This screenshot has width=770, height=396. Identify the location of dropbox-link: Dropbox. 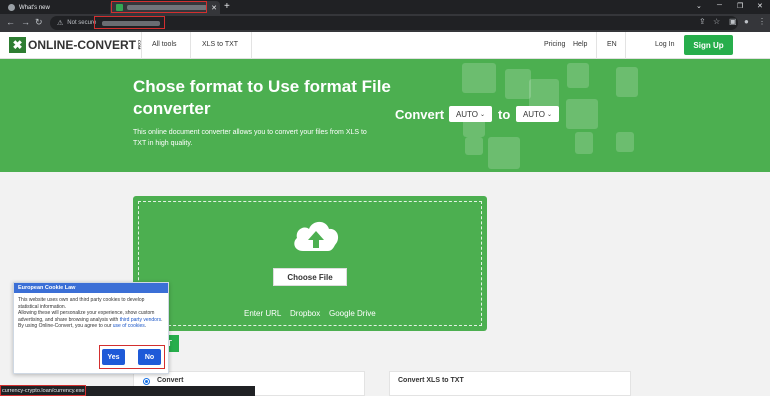
(305, 313).